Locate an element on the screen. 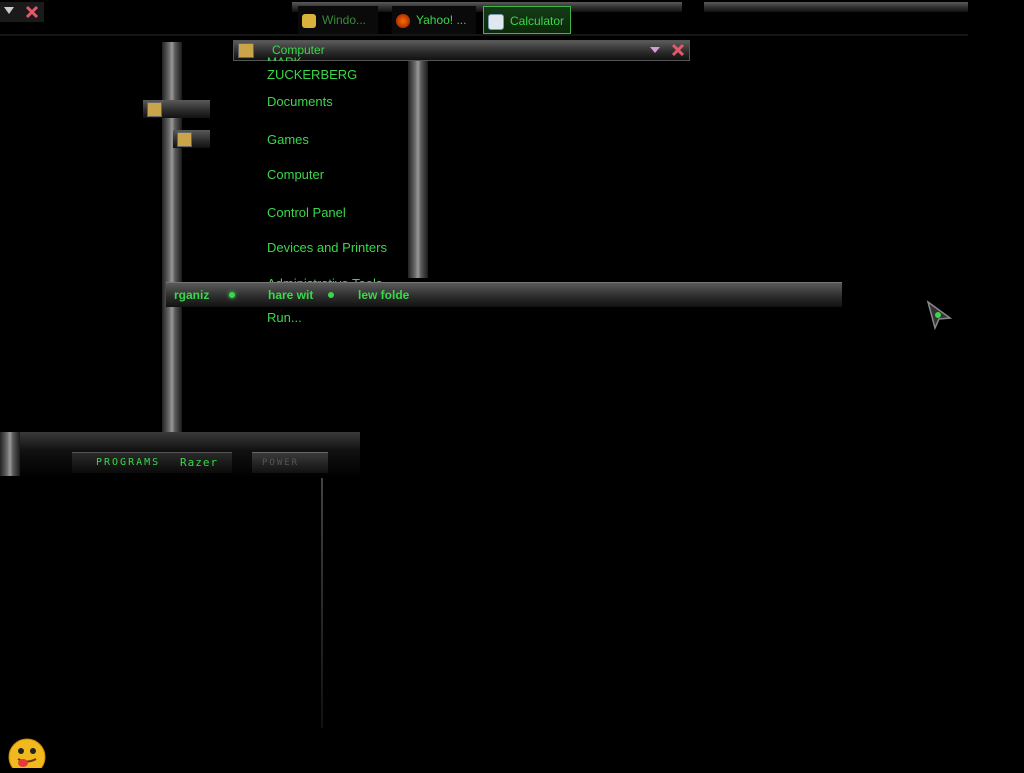 This screenshot has height=773, width=1024. user-name-line2: ZUCKERBERG is located at coordinates (312, 74).